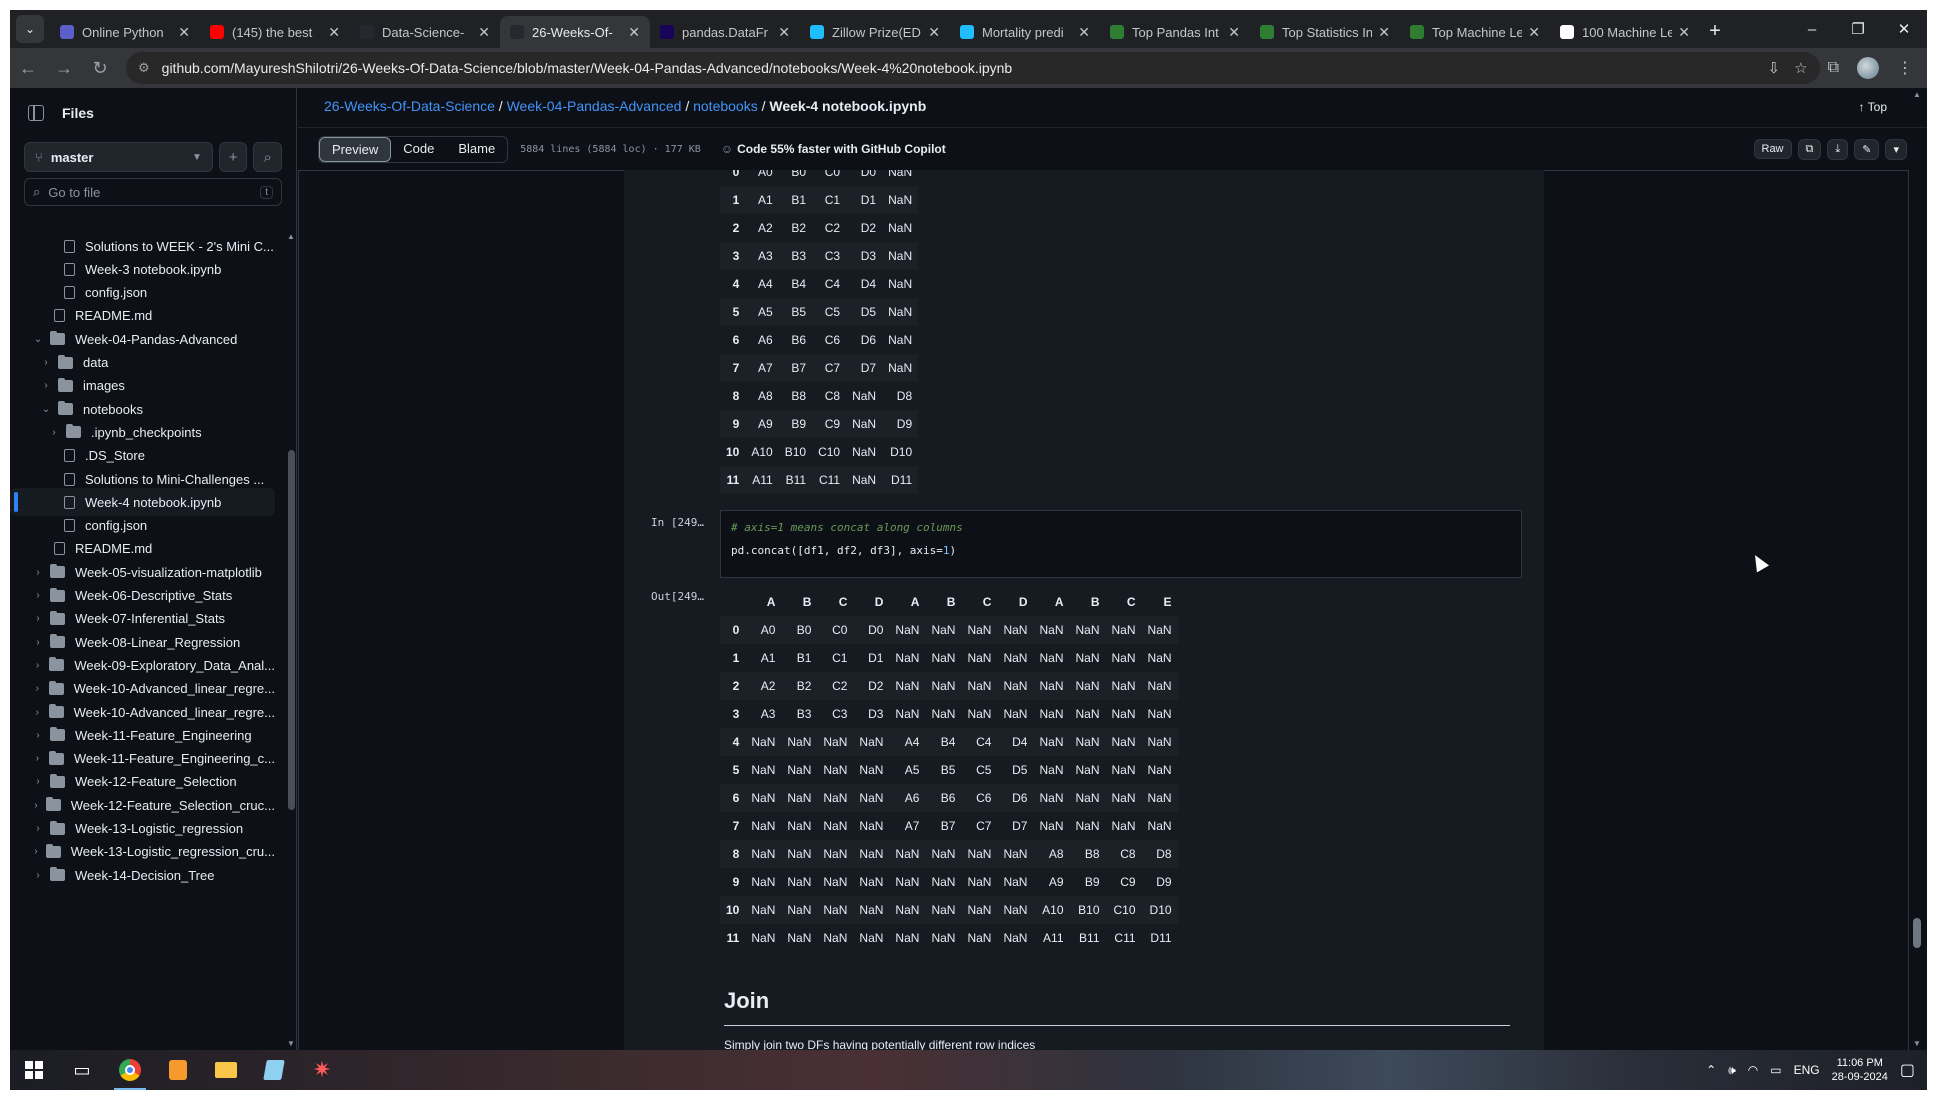 Image resolution: width=1937 pixels, height=1097 pixels. What do you see at coordinates (1809, 149) in the screenshot?
I see `copy-icon: ⧉` at bounding box center [1809, 149].